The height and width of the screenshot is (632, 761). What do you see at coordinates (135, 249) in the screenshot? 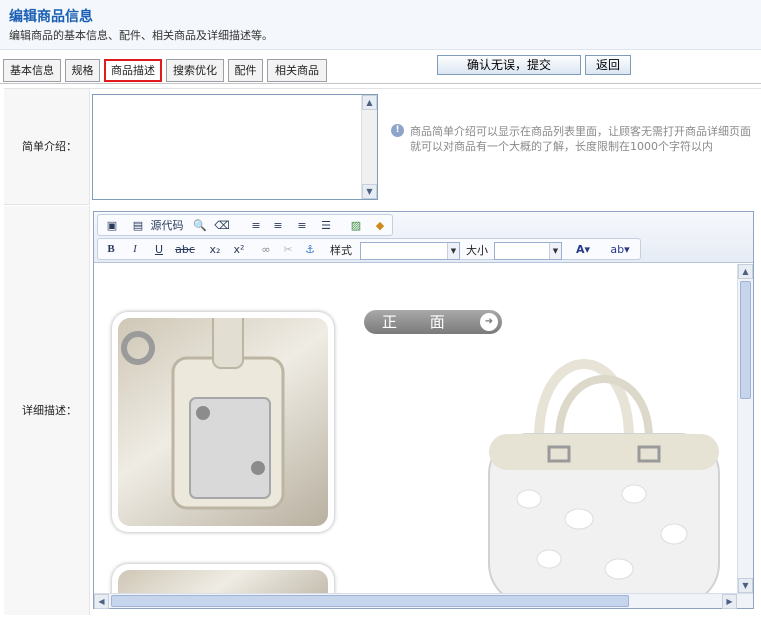
I see `italic-icon: I` at bounding box center [135, 249].